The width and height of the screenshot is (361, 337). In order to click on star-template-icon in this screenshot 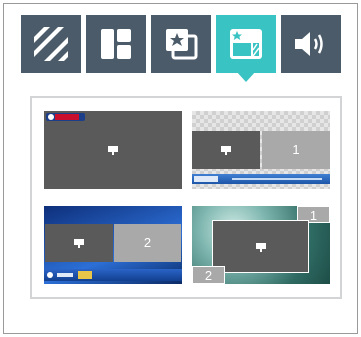, I will do `click(246, 44)`.